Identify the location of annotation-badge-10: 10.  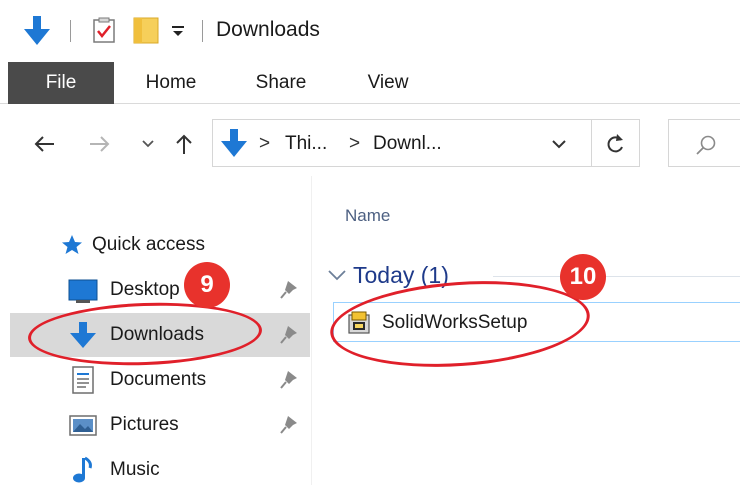
(583, 277).